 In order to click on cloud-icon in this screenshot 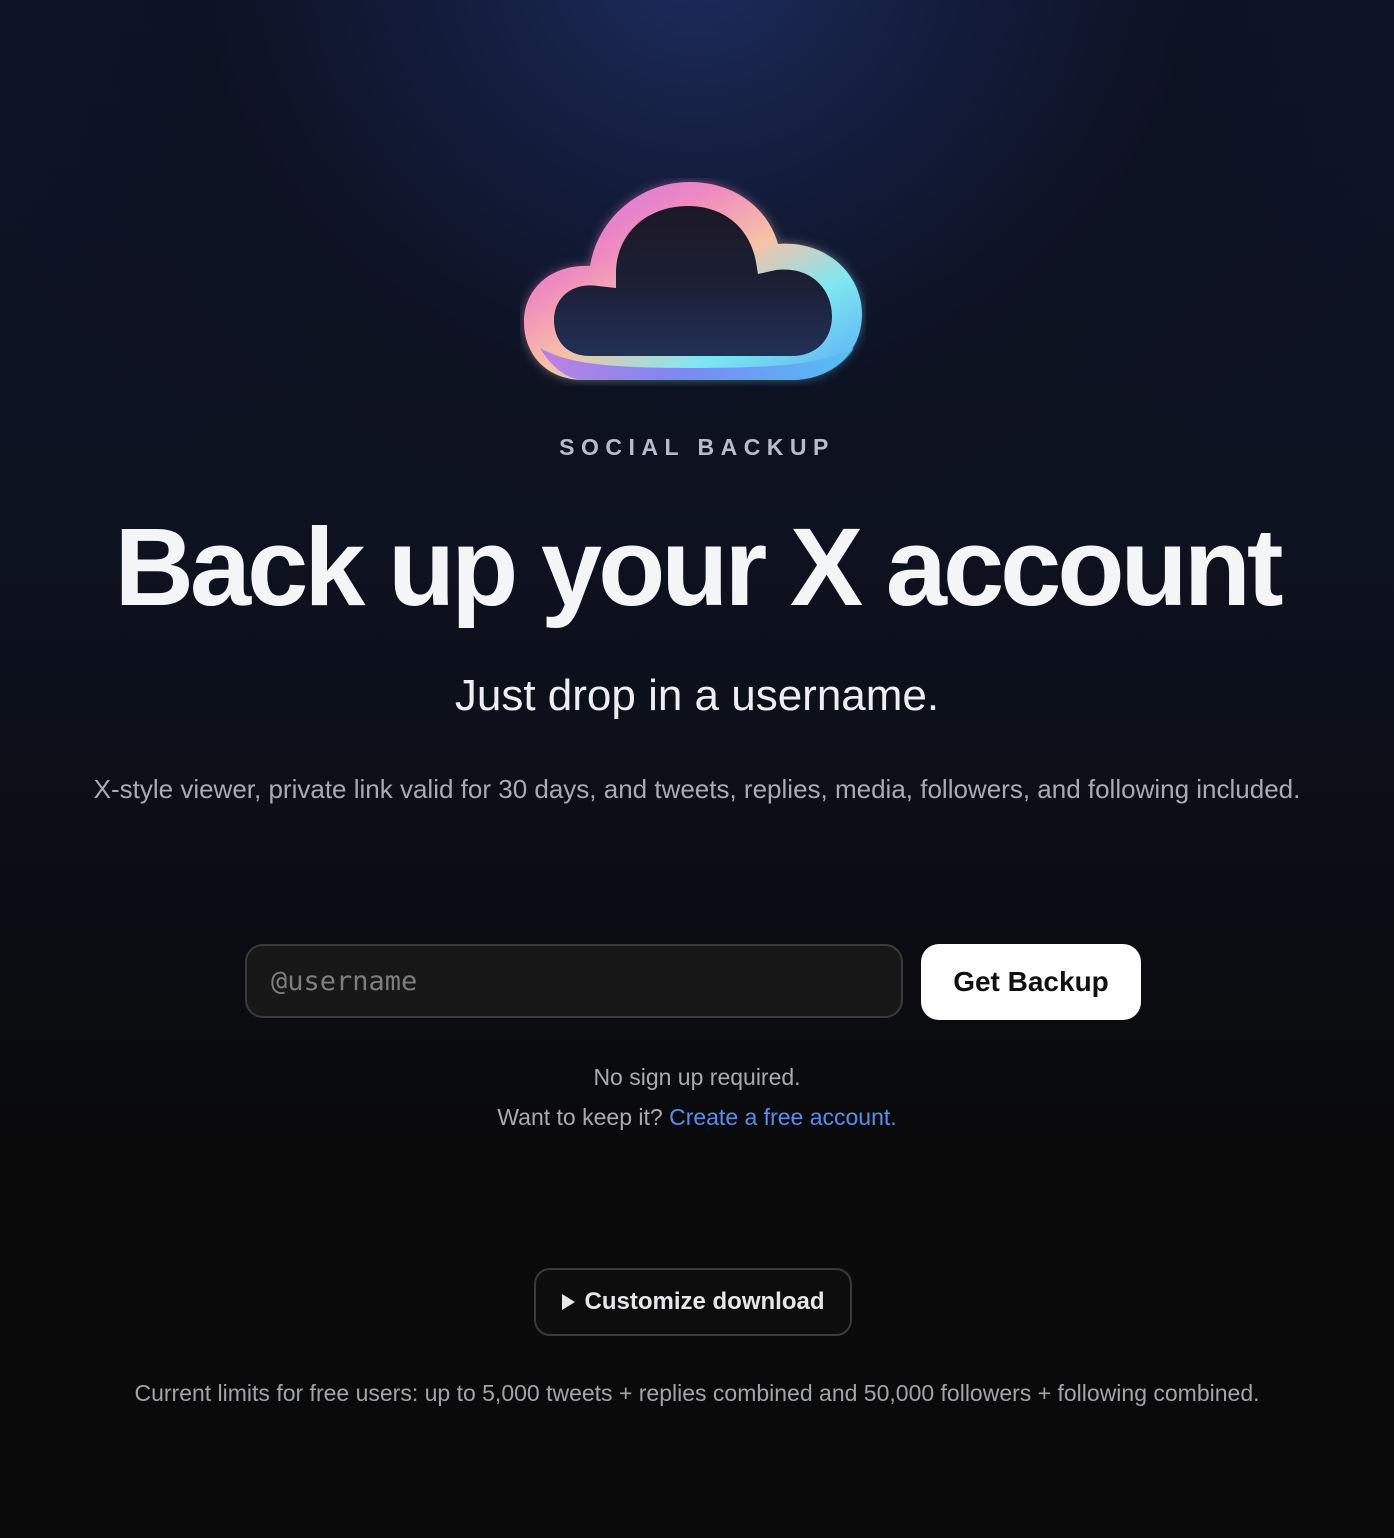, I will do `click(693, 281)`.